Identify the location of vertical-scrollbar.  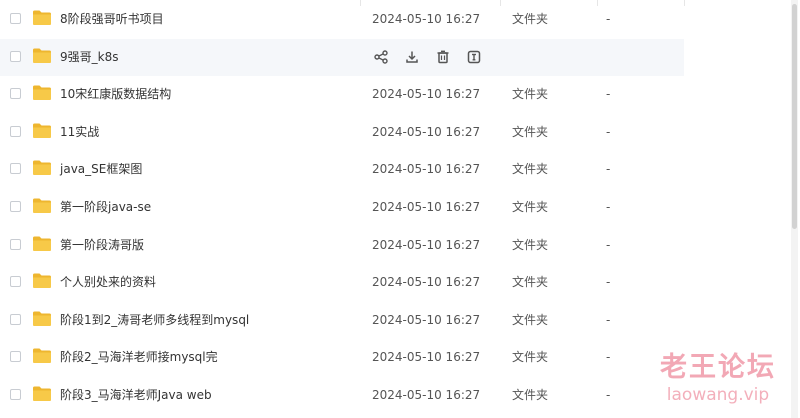
(794, 209).